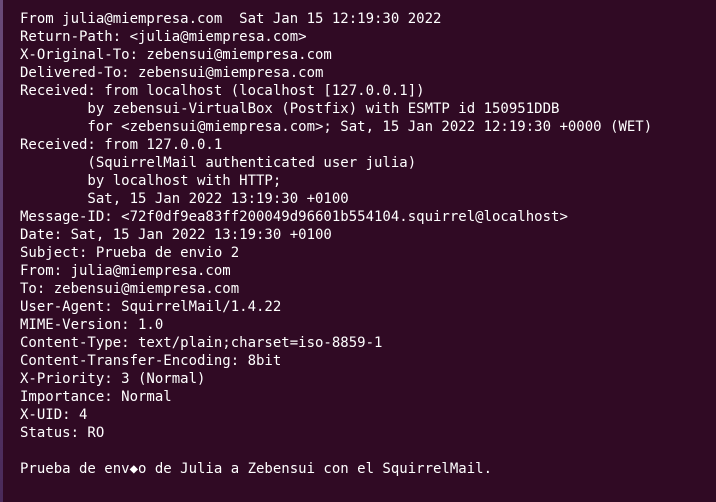  I want to click on header-subject: Subject: Prueba de envio 2, so click(130, 253).